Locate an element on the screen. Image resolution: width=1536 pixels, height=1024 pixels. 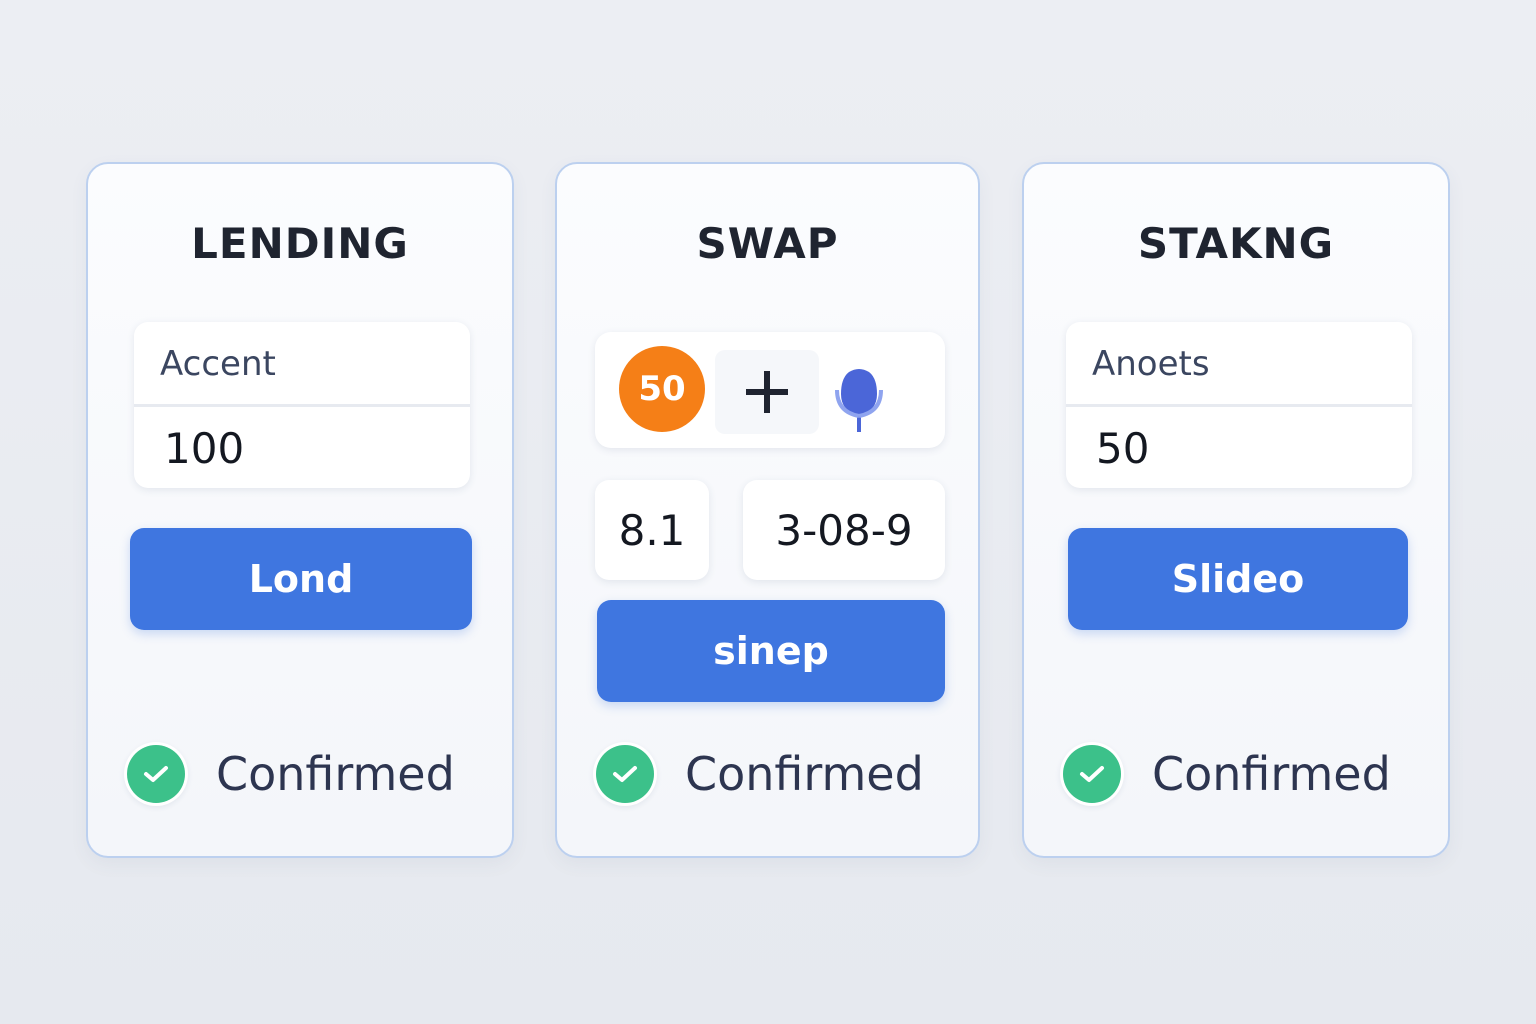
rate-field: 8.1 is located at coordinates (652, 530).